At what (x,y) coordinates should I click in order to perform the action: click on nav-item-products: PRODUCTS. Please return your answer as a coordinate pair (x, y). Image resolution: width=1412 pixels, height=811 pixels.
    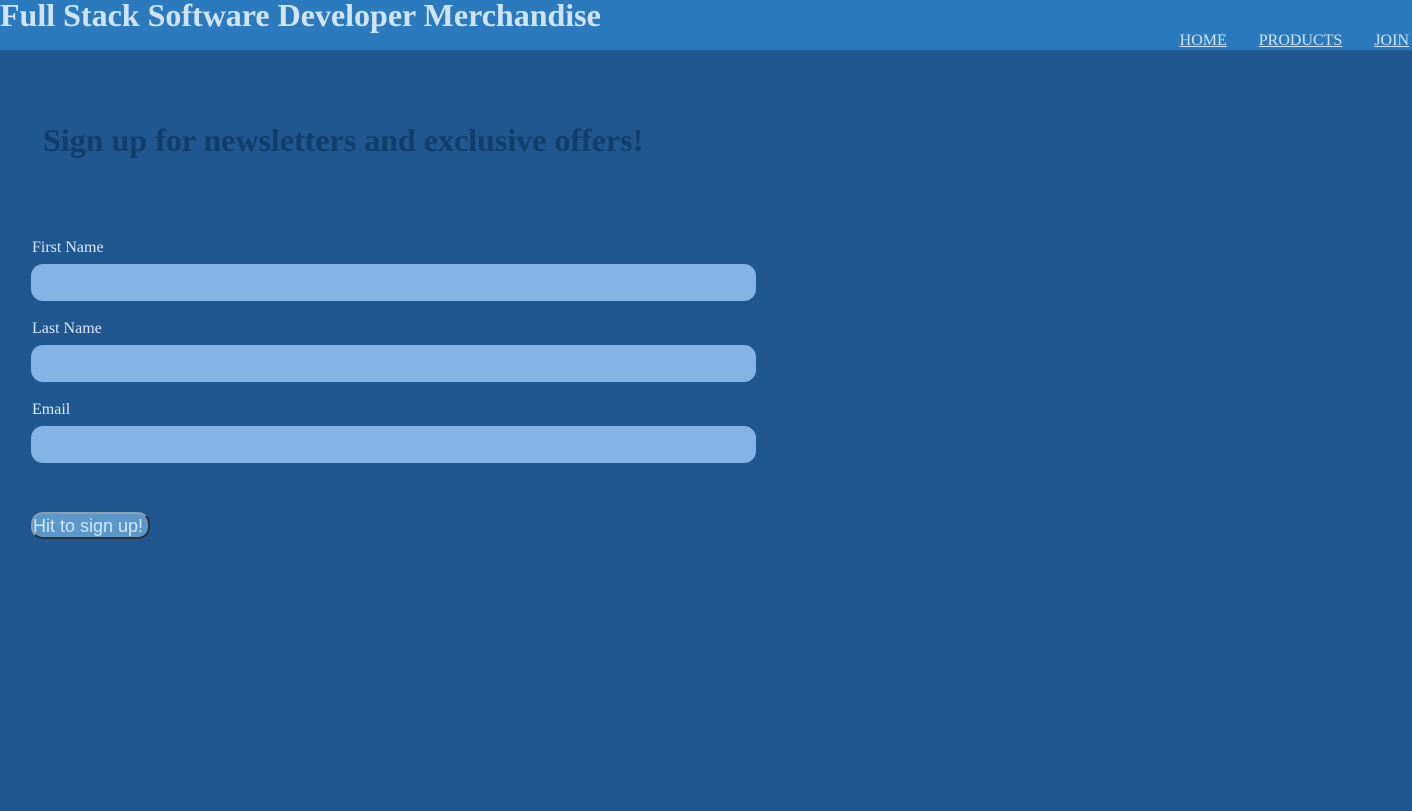
    Looking at the image, I should click on (1301, 41).